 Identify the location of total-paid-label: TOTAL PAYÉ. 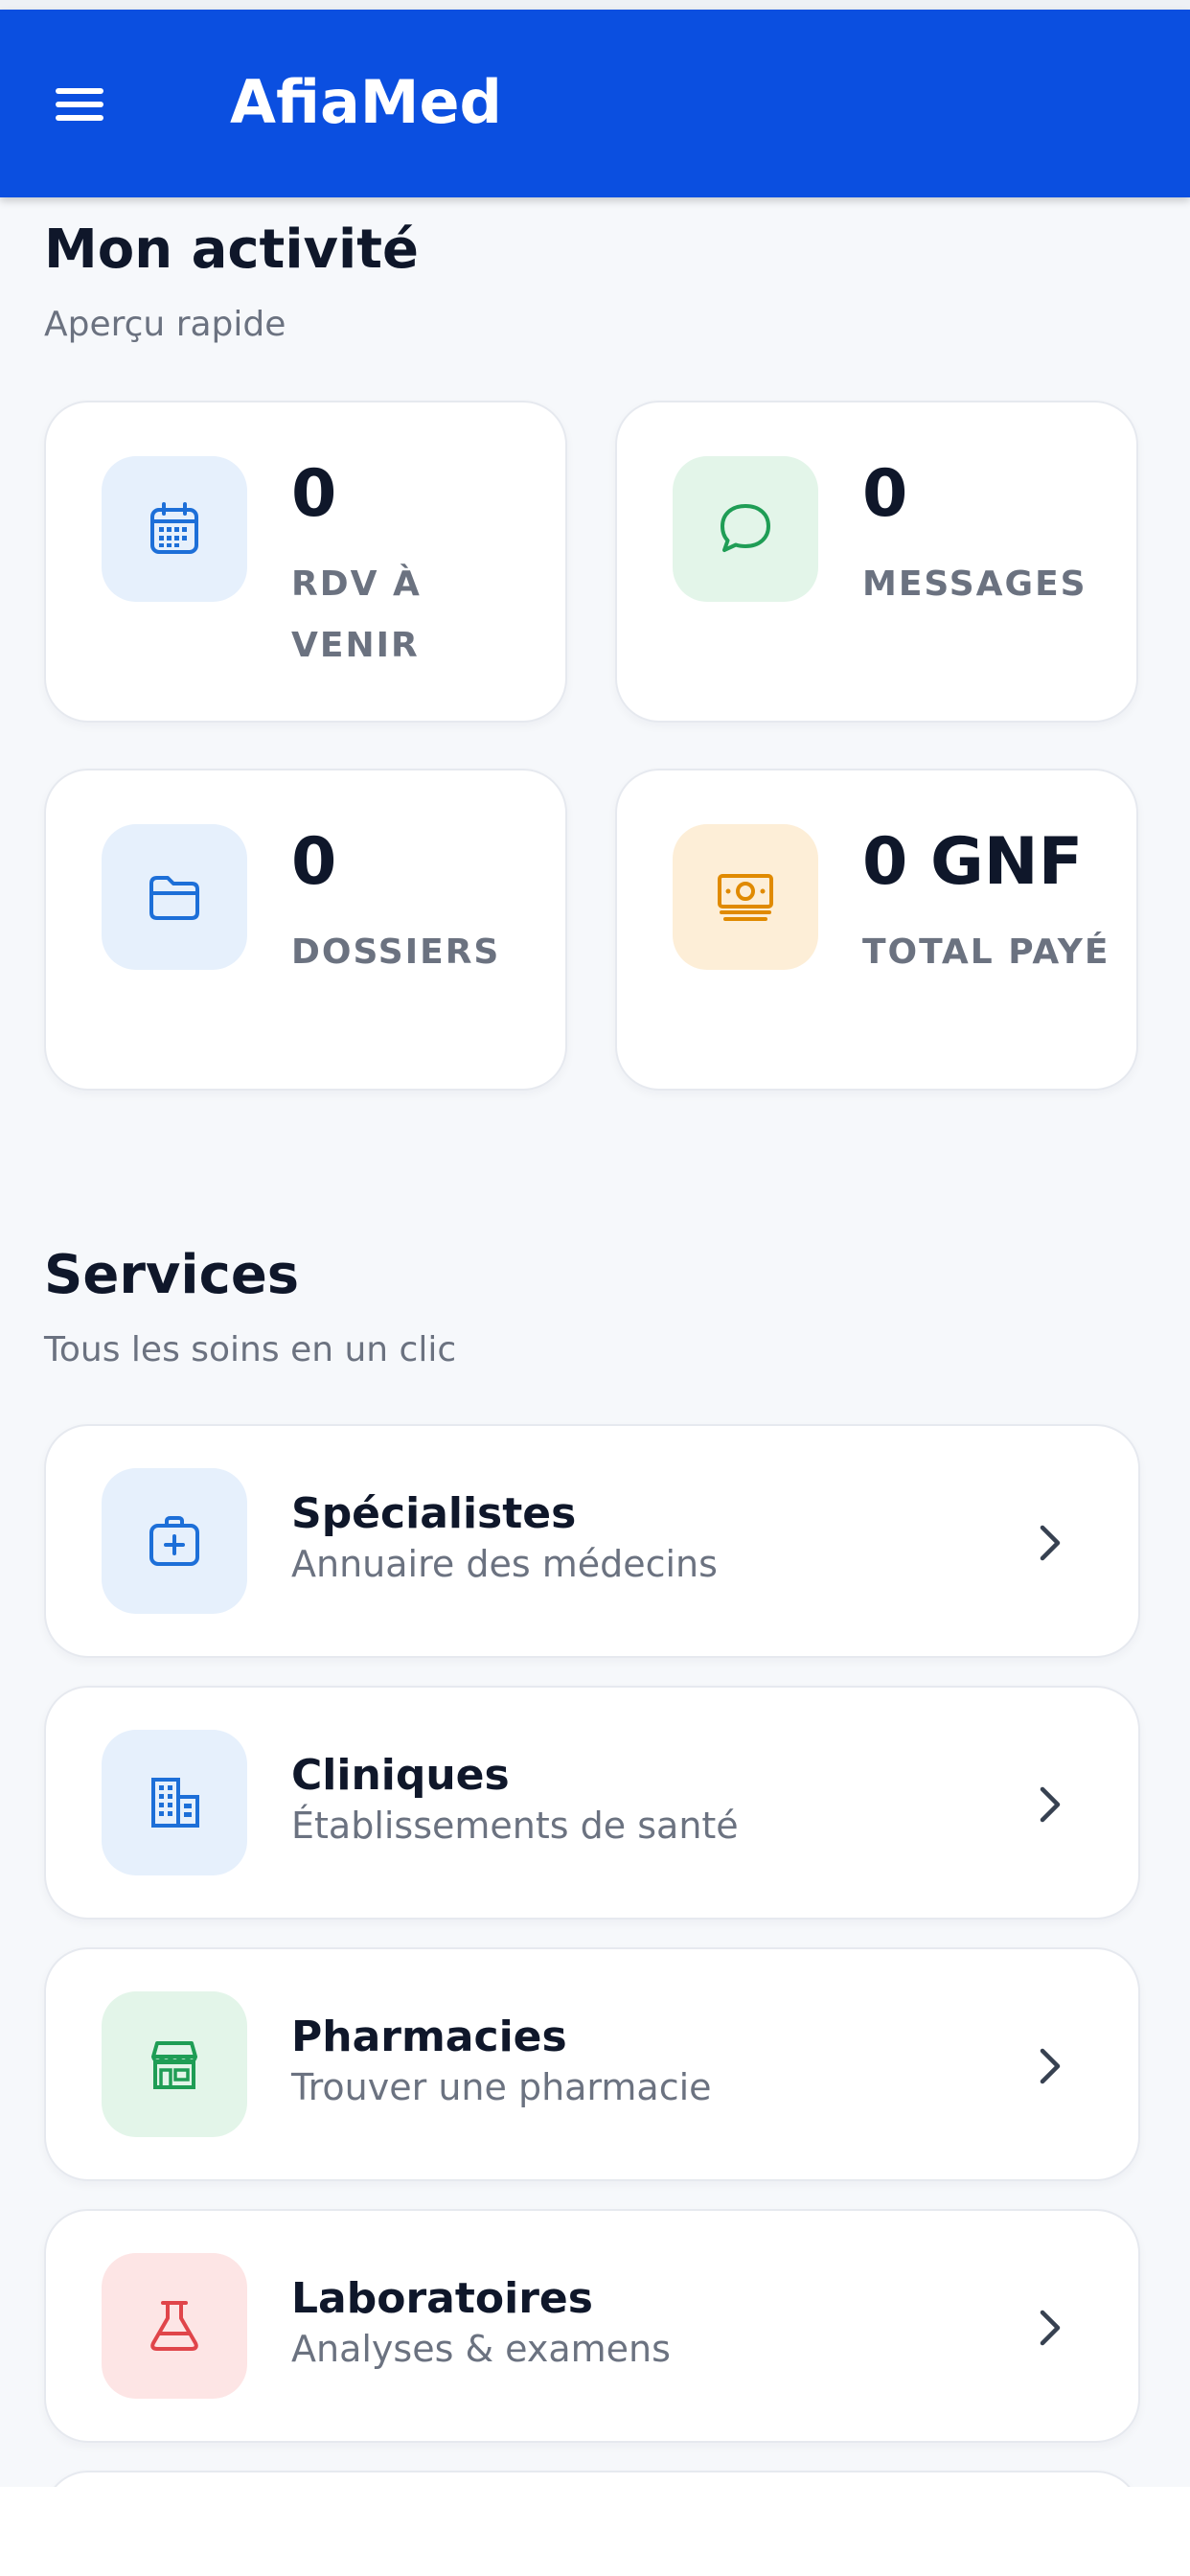
(986, 952).